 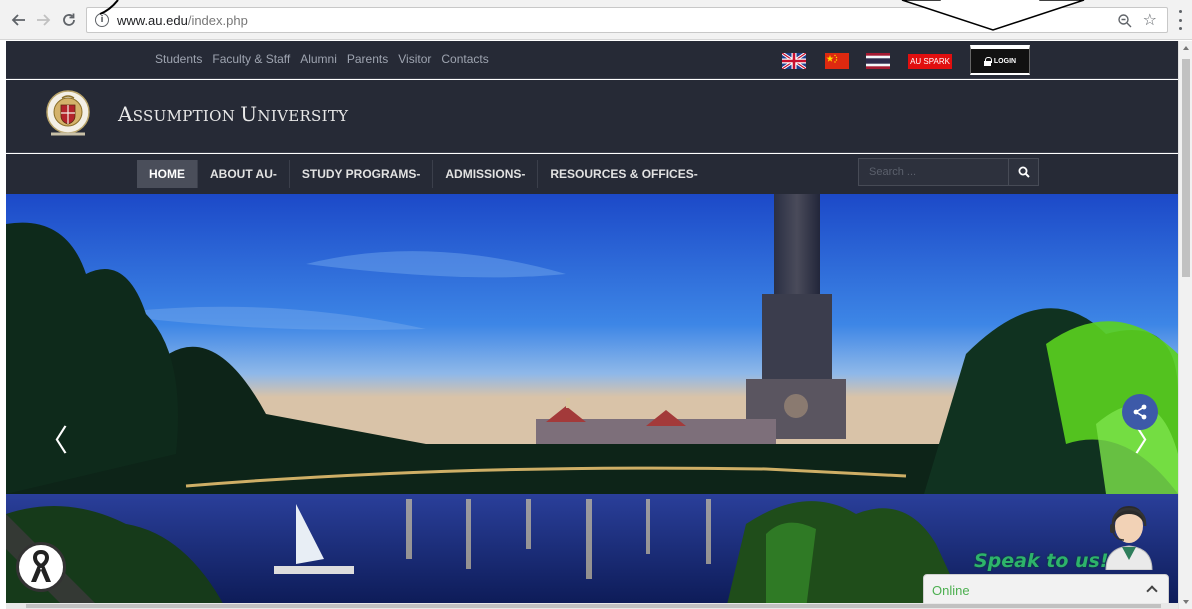 I want to click on search-icon, so click(x=1024, y=172).